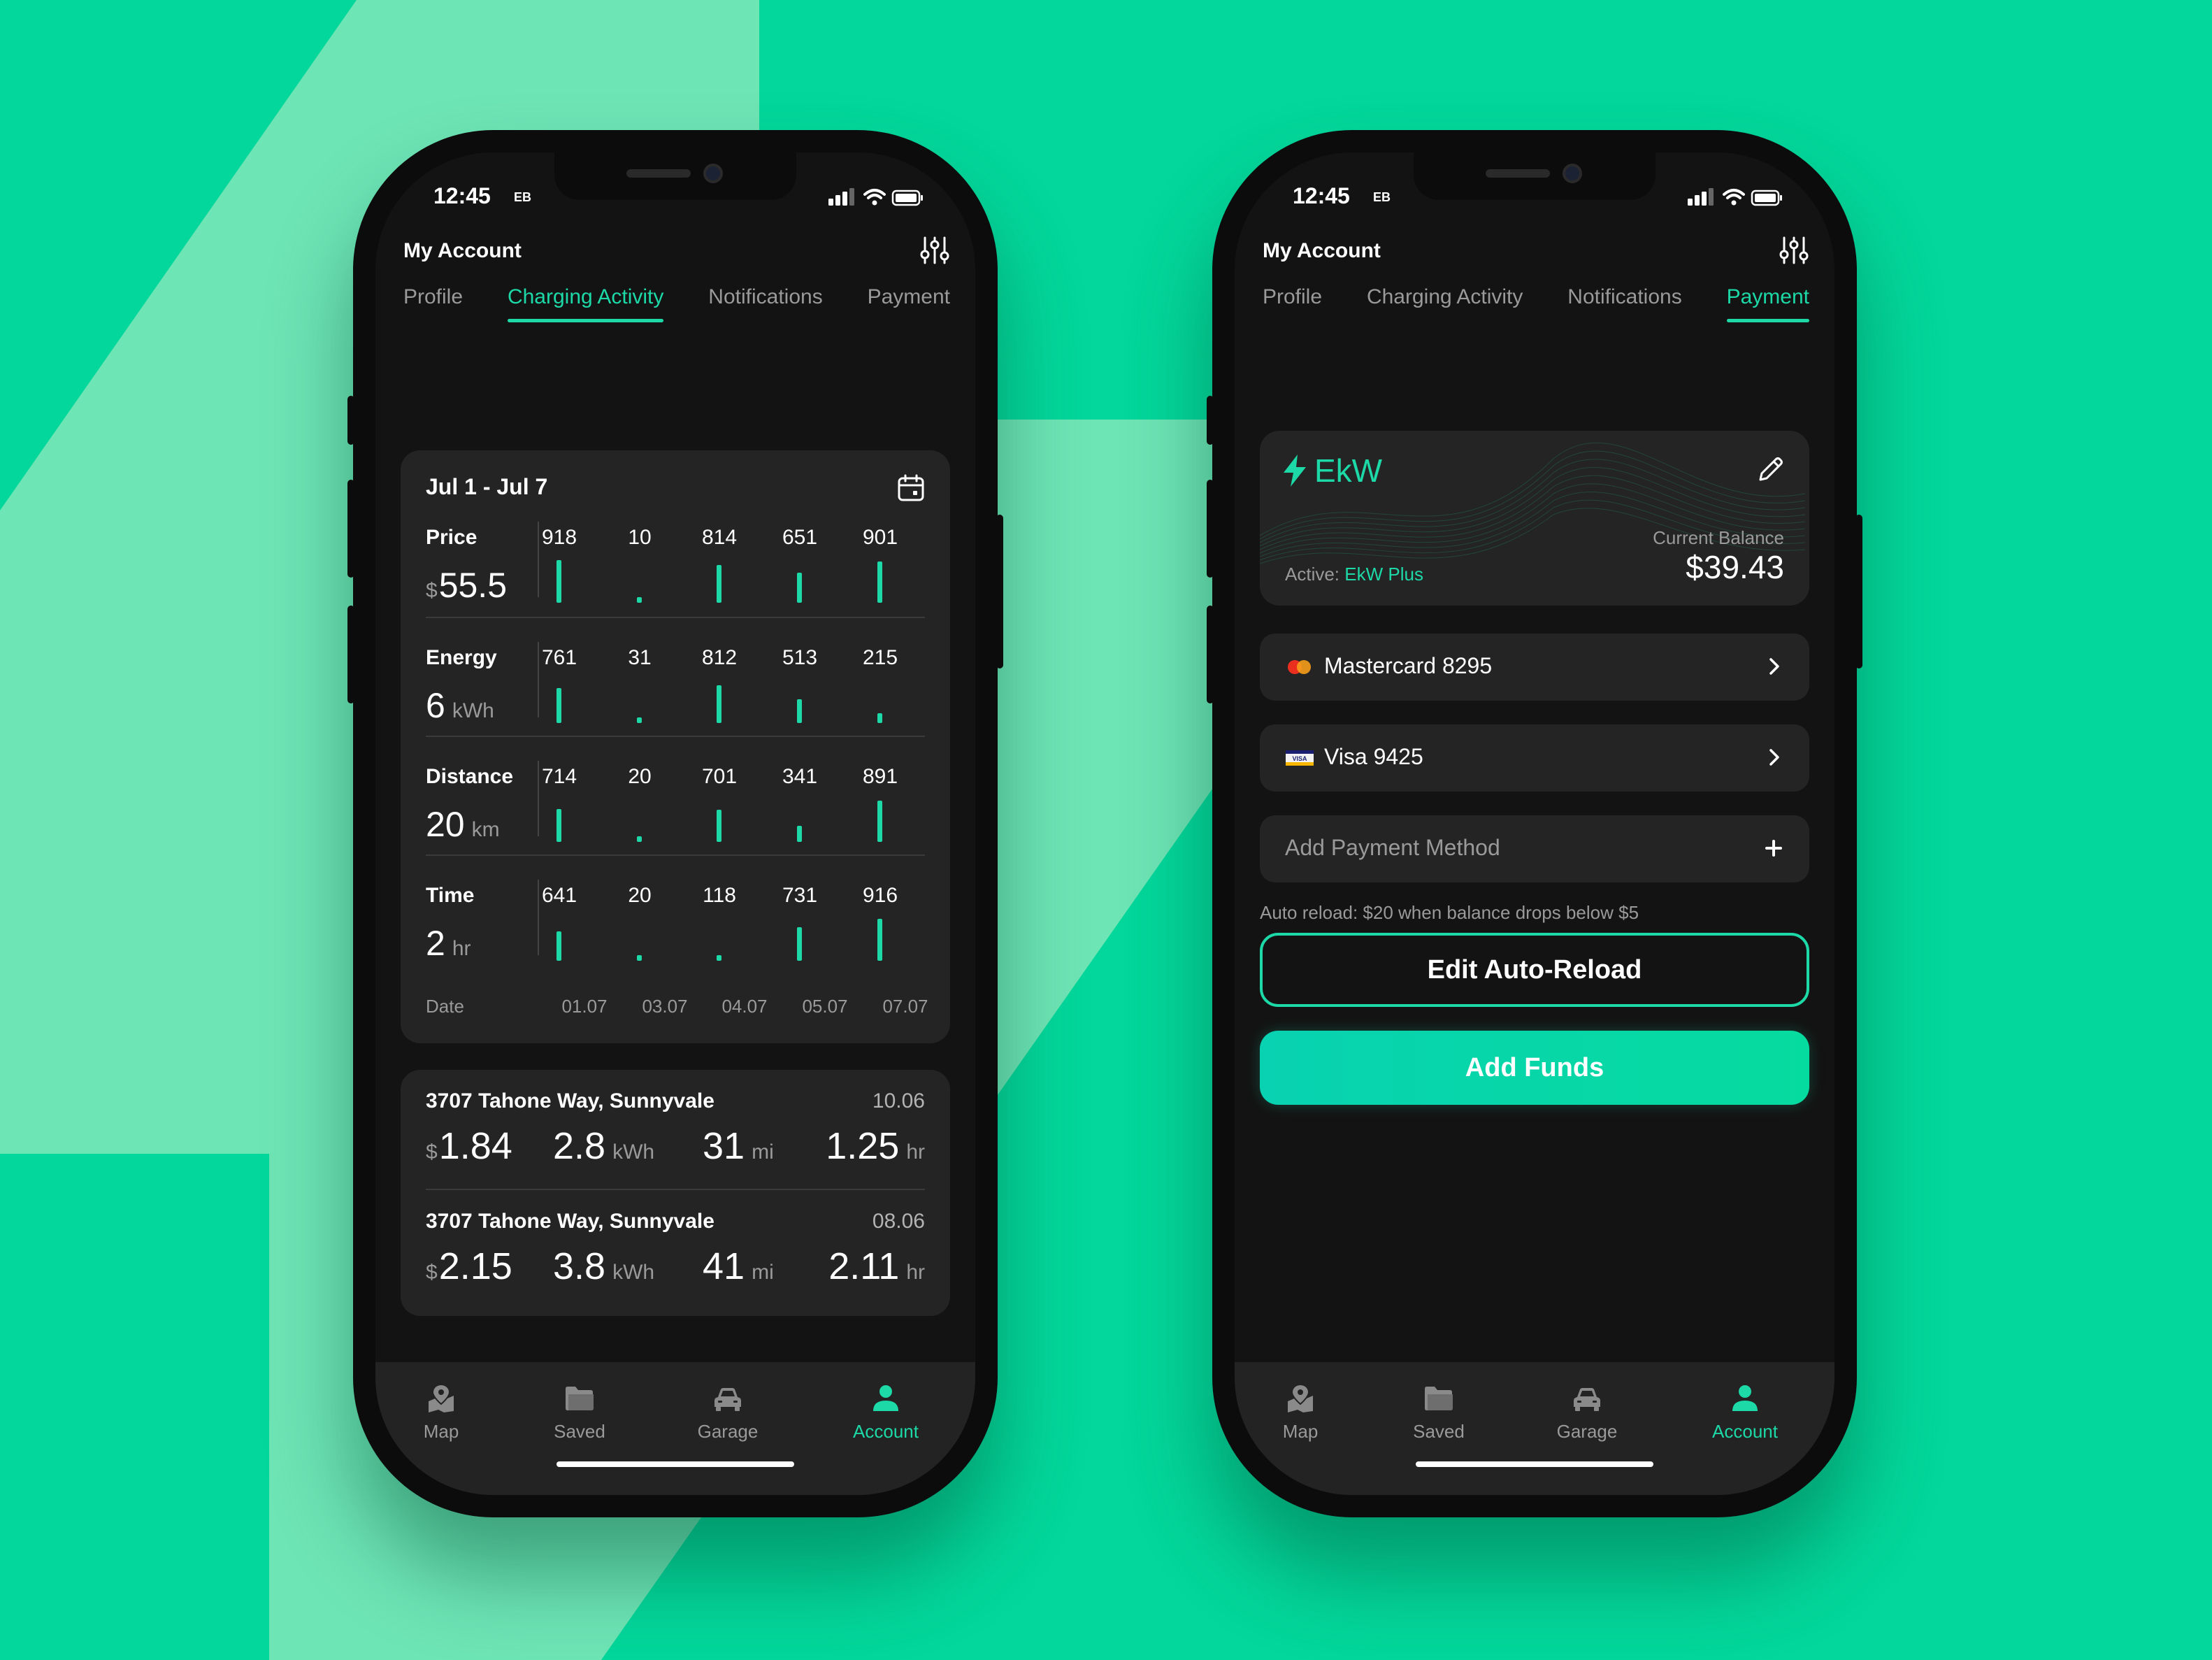 Image resolution: width=2212 pixels, height=1660 pixels. Describe the element at coordinates (460, 705) in the screenshot. I see `metric-total: 6 kWh` at that location.